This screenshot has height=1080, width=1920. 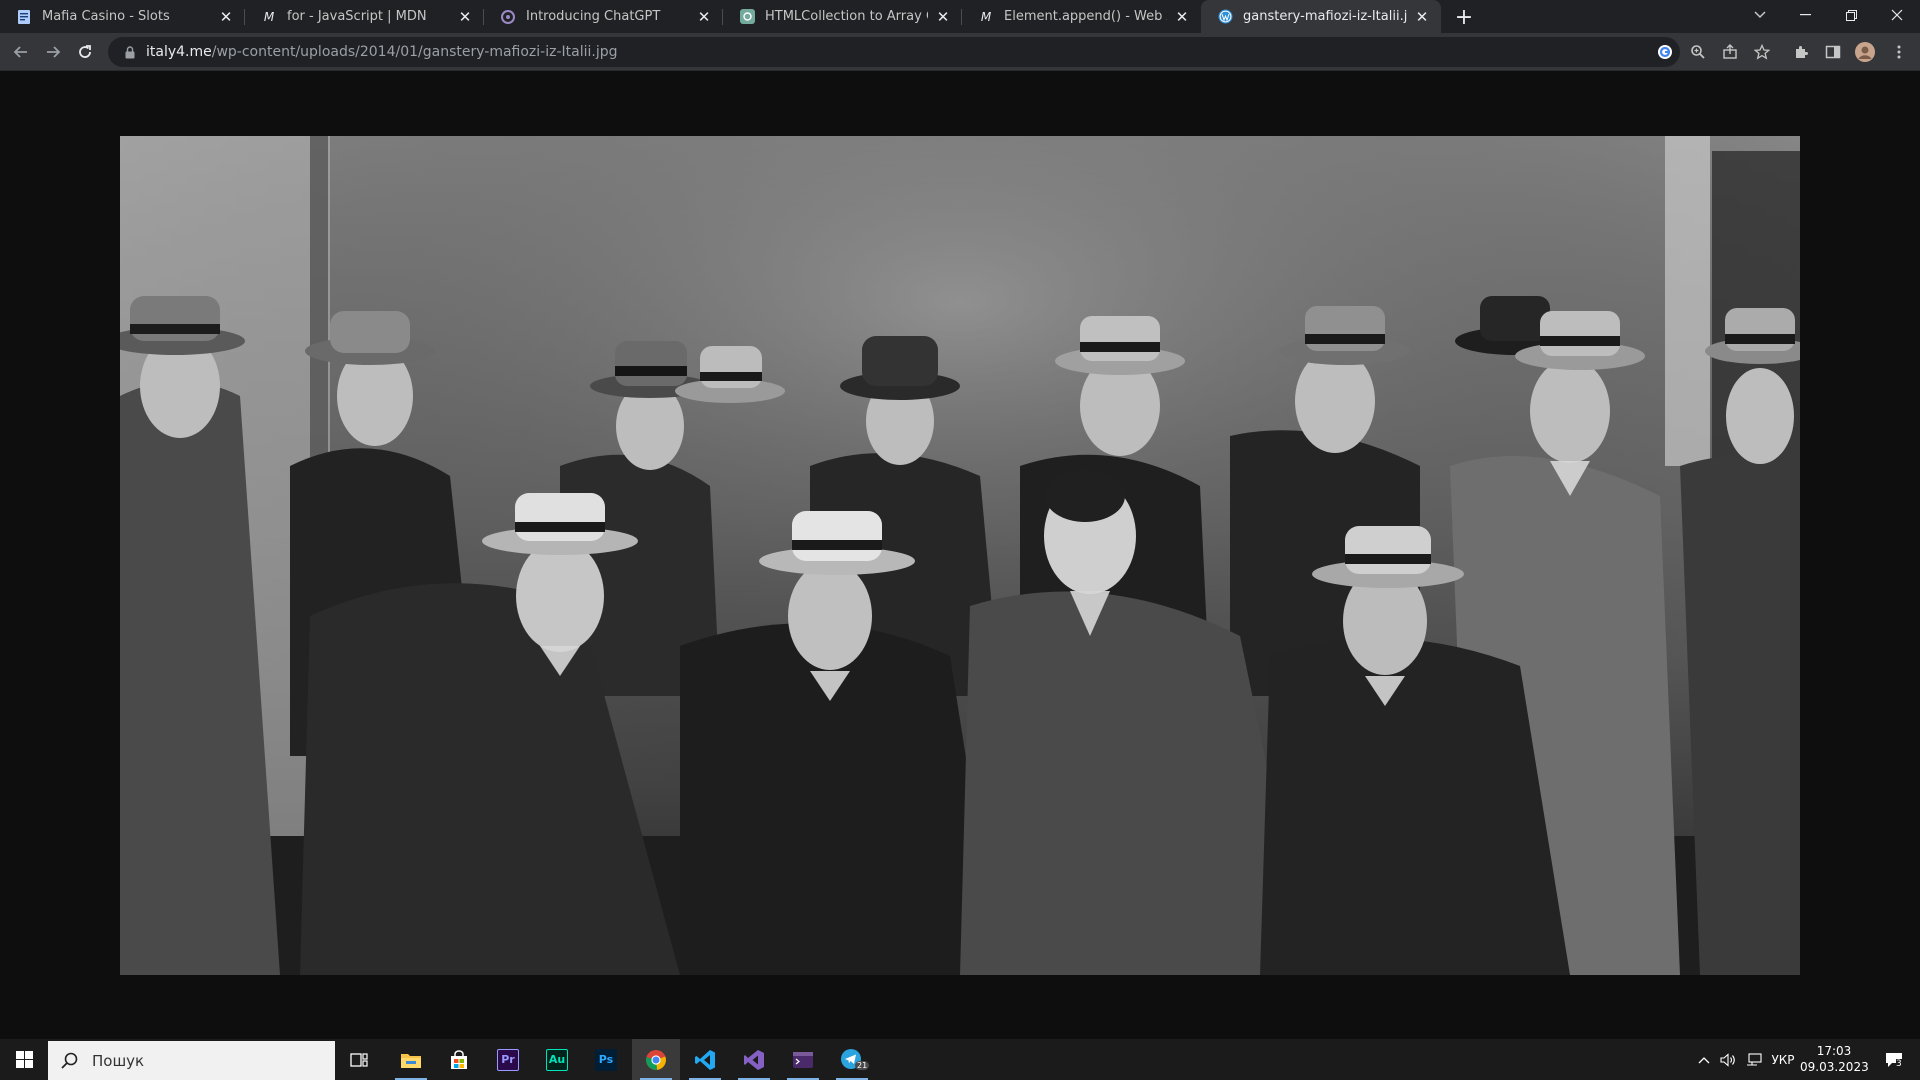 What do you see at coordinates (1851, 15) in the screenshot?
I see `restore-button` at bounding box center [1851, 15].